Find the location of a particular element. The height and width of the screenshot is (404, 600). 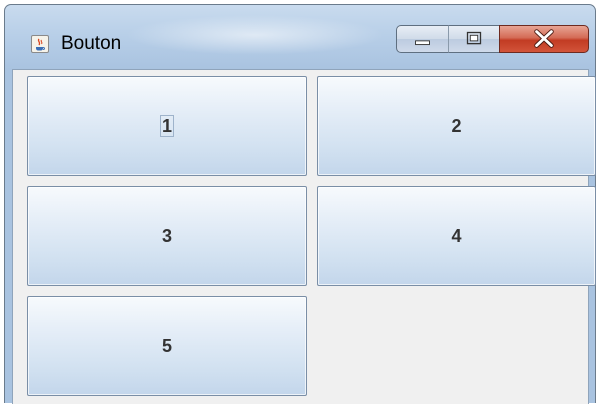

button-3: 3 is located at coordinates (167, 236).